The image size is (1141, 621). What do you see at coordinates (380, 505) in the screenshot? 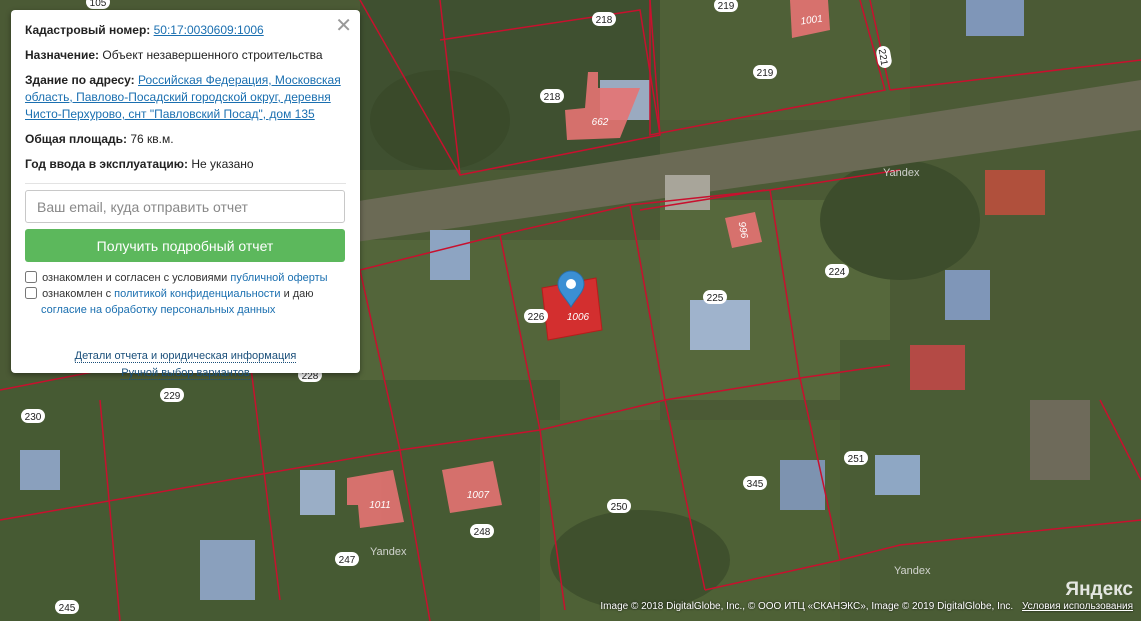
I see `parcel-label: 1011` at bounding box center [380, 505].